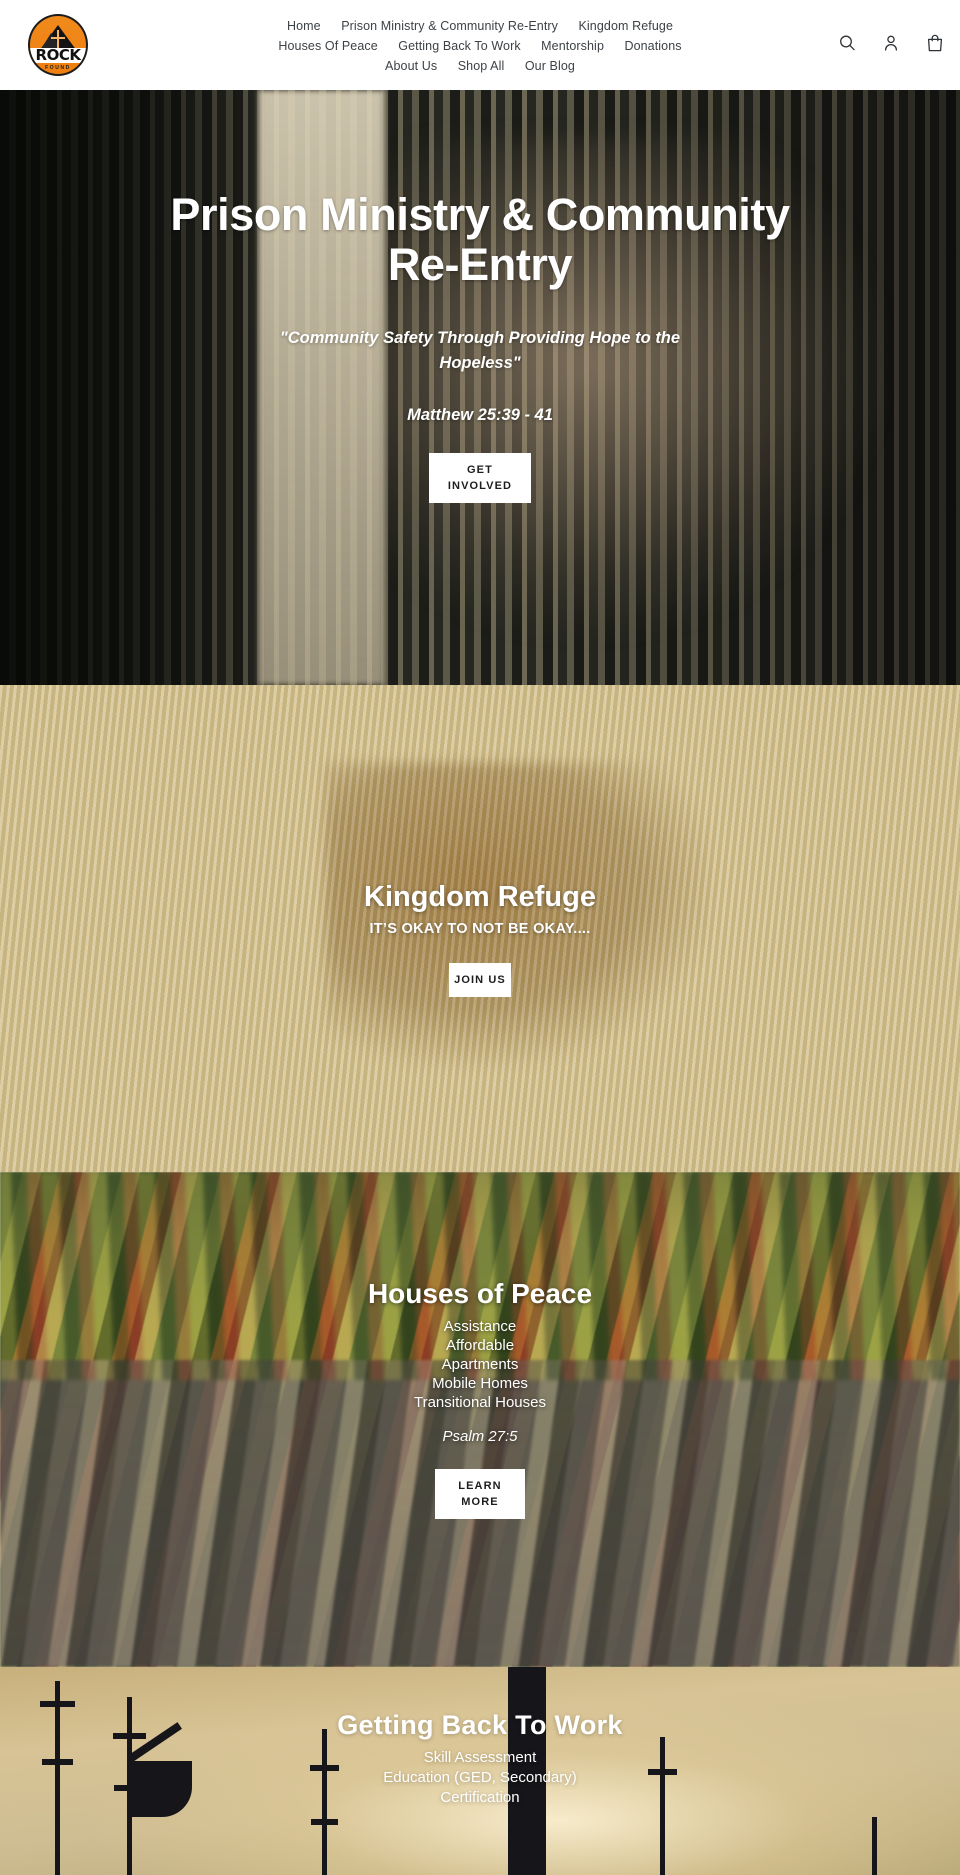  I want to click on logo-wordmark: ROCK, so click(58, 55).